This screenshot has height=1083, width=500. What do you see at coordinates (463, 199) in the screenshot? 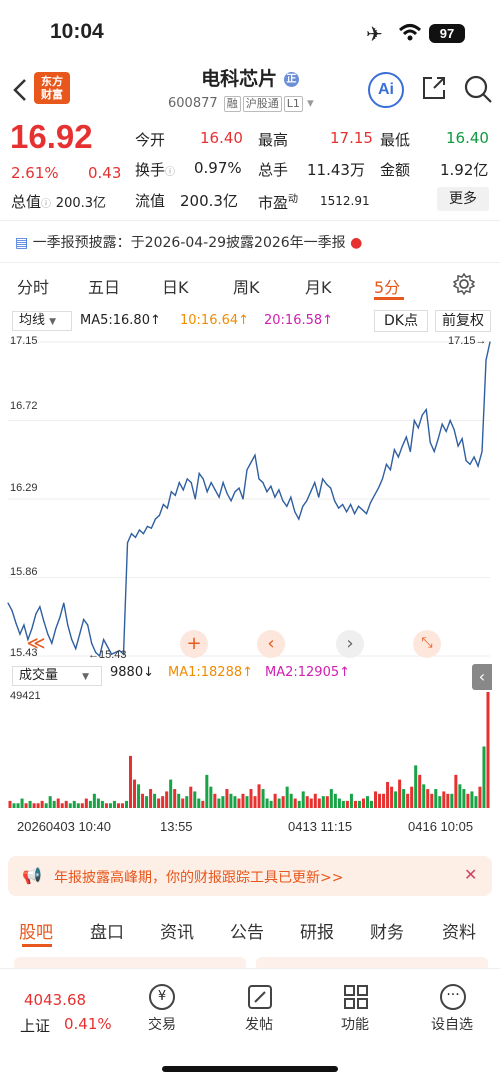
I see `more-button: 更多` at bounding box center [463, 199].